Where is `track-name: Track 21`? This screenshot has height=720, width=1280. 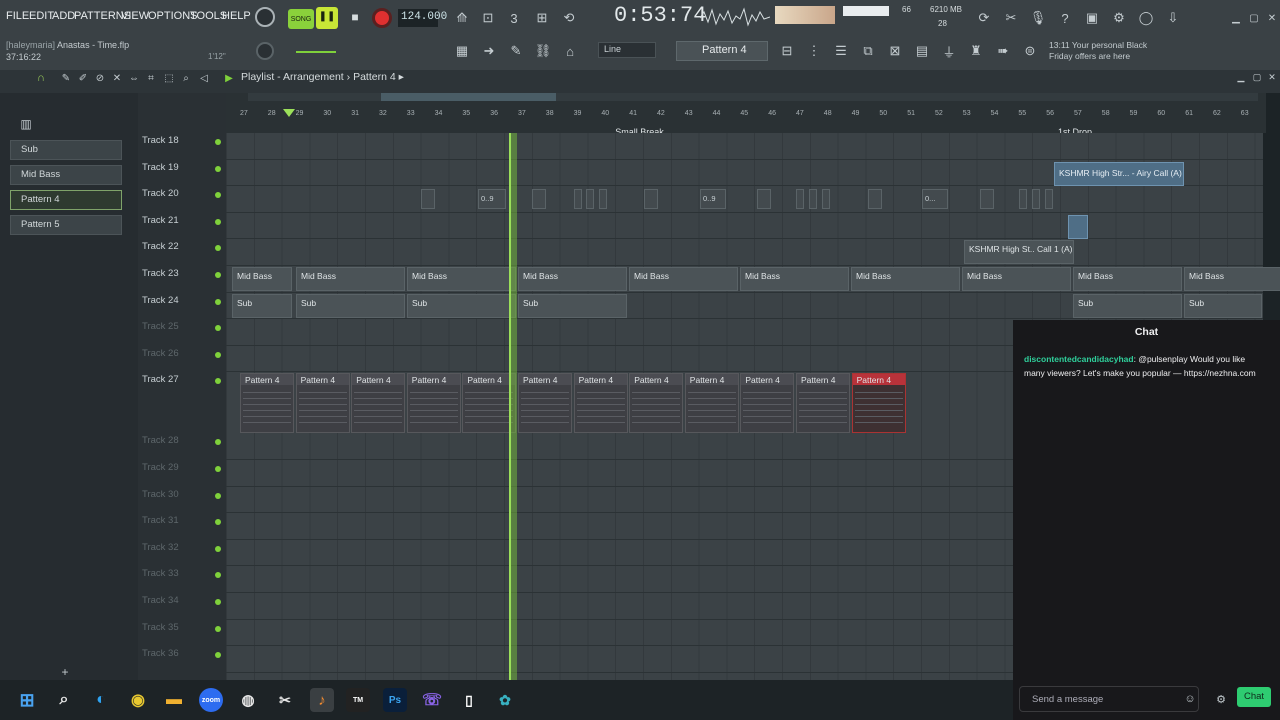 track-name: Track 21 is located at coordinates (160, 220).